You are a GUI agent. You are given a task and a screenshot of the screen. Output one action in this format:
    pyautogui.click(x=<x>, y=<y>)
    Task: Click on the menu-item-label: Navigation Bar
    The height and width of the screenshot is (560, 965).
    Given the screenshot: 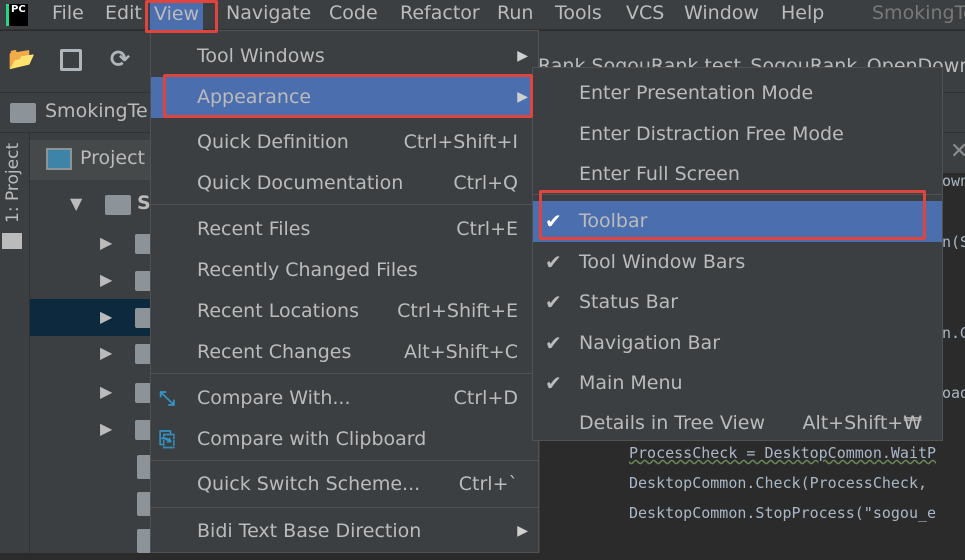 What is the action you would take?
    pyautogui.click(x=650, y=343)
    